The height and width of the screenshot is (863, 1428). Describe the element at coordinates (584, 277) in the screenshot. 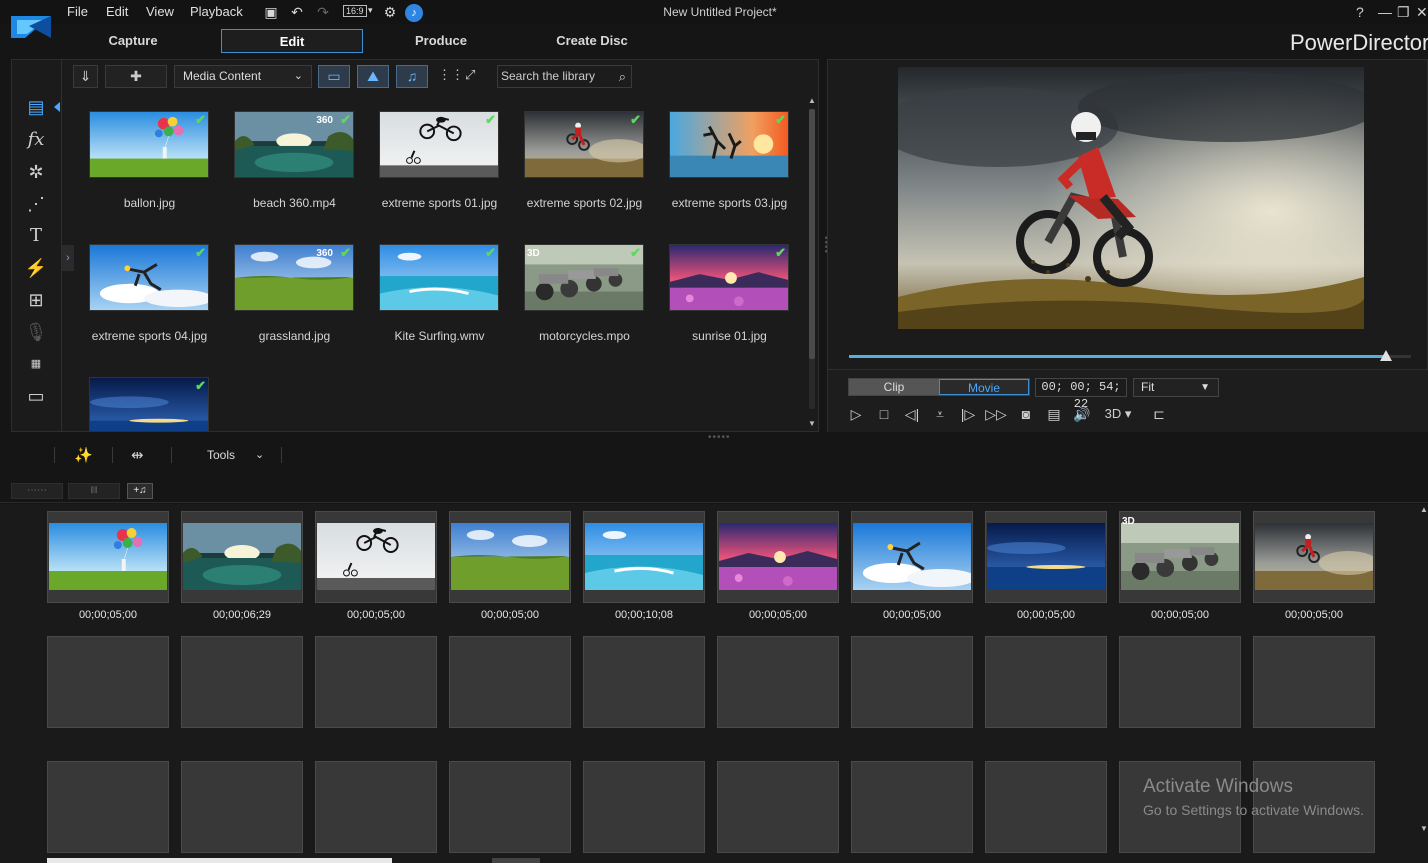

I see `media-thumbnail: 3D ✔` at that location.